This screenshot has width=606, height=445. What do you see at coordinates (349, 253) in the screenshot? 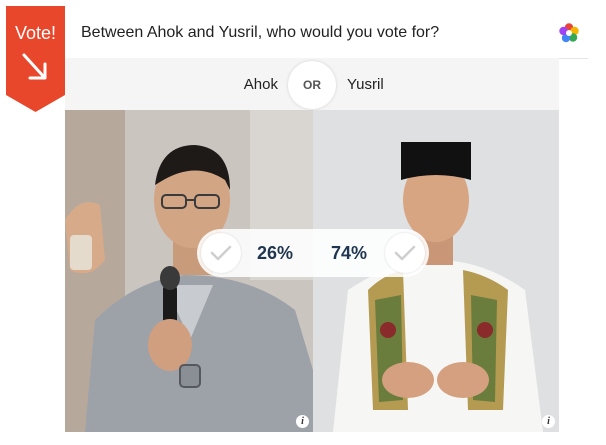
I see `right-percent: 74%` at bounding box center [349, 253].